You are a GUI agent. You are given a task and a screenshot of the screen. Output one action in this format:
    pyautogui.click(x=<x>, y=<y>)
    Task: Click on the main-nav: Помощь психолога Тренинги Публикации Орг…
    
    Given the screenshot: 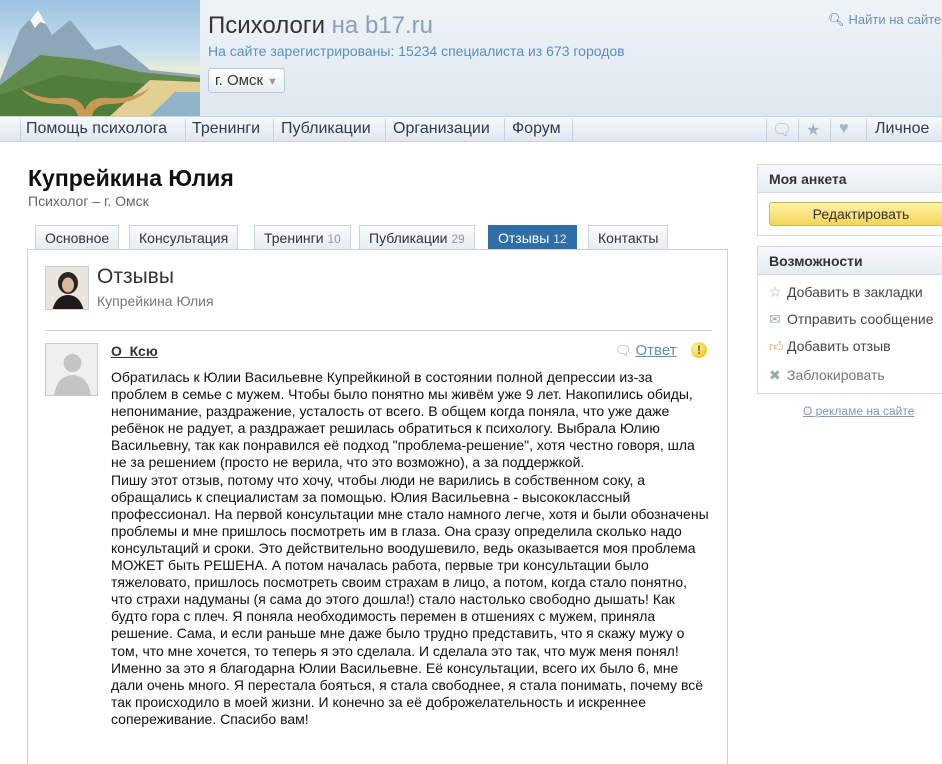 What is the action you would take?
    pyautogui.click(x=471, y=129)
    